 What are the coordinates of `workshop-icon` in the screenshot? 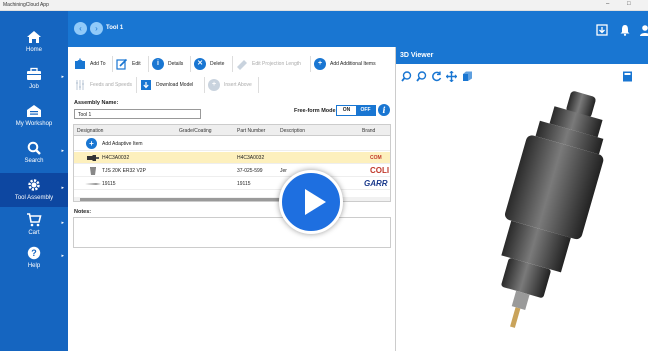 It's located at (34, 111).